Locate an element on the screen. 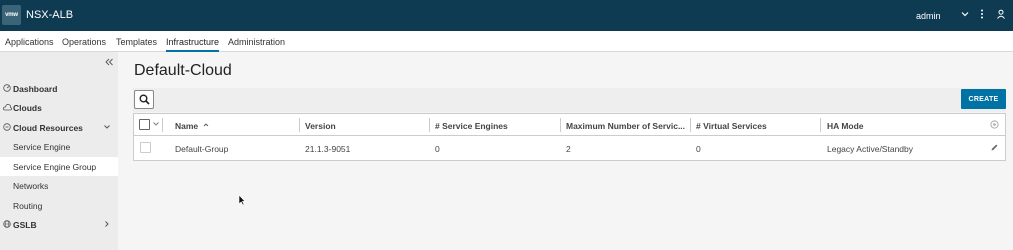 The width and height of the screenshot is (1013, 250). cell-version: 21.1.3-9051 is located at coordinates (328, 149).